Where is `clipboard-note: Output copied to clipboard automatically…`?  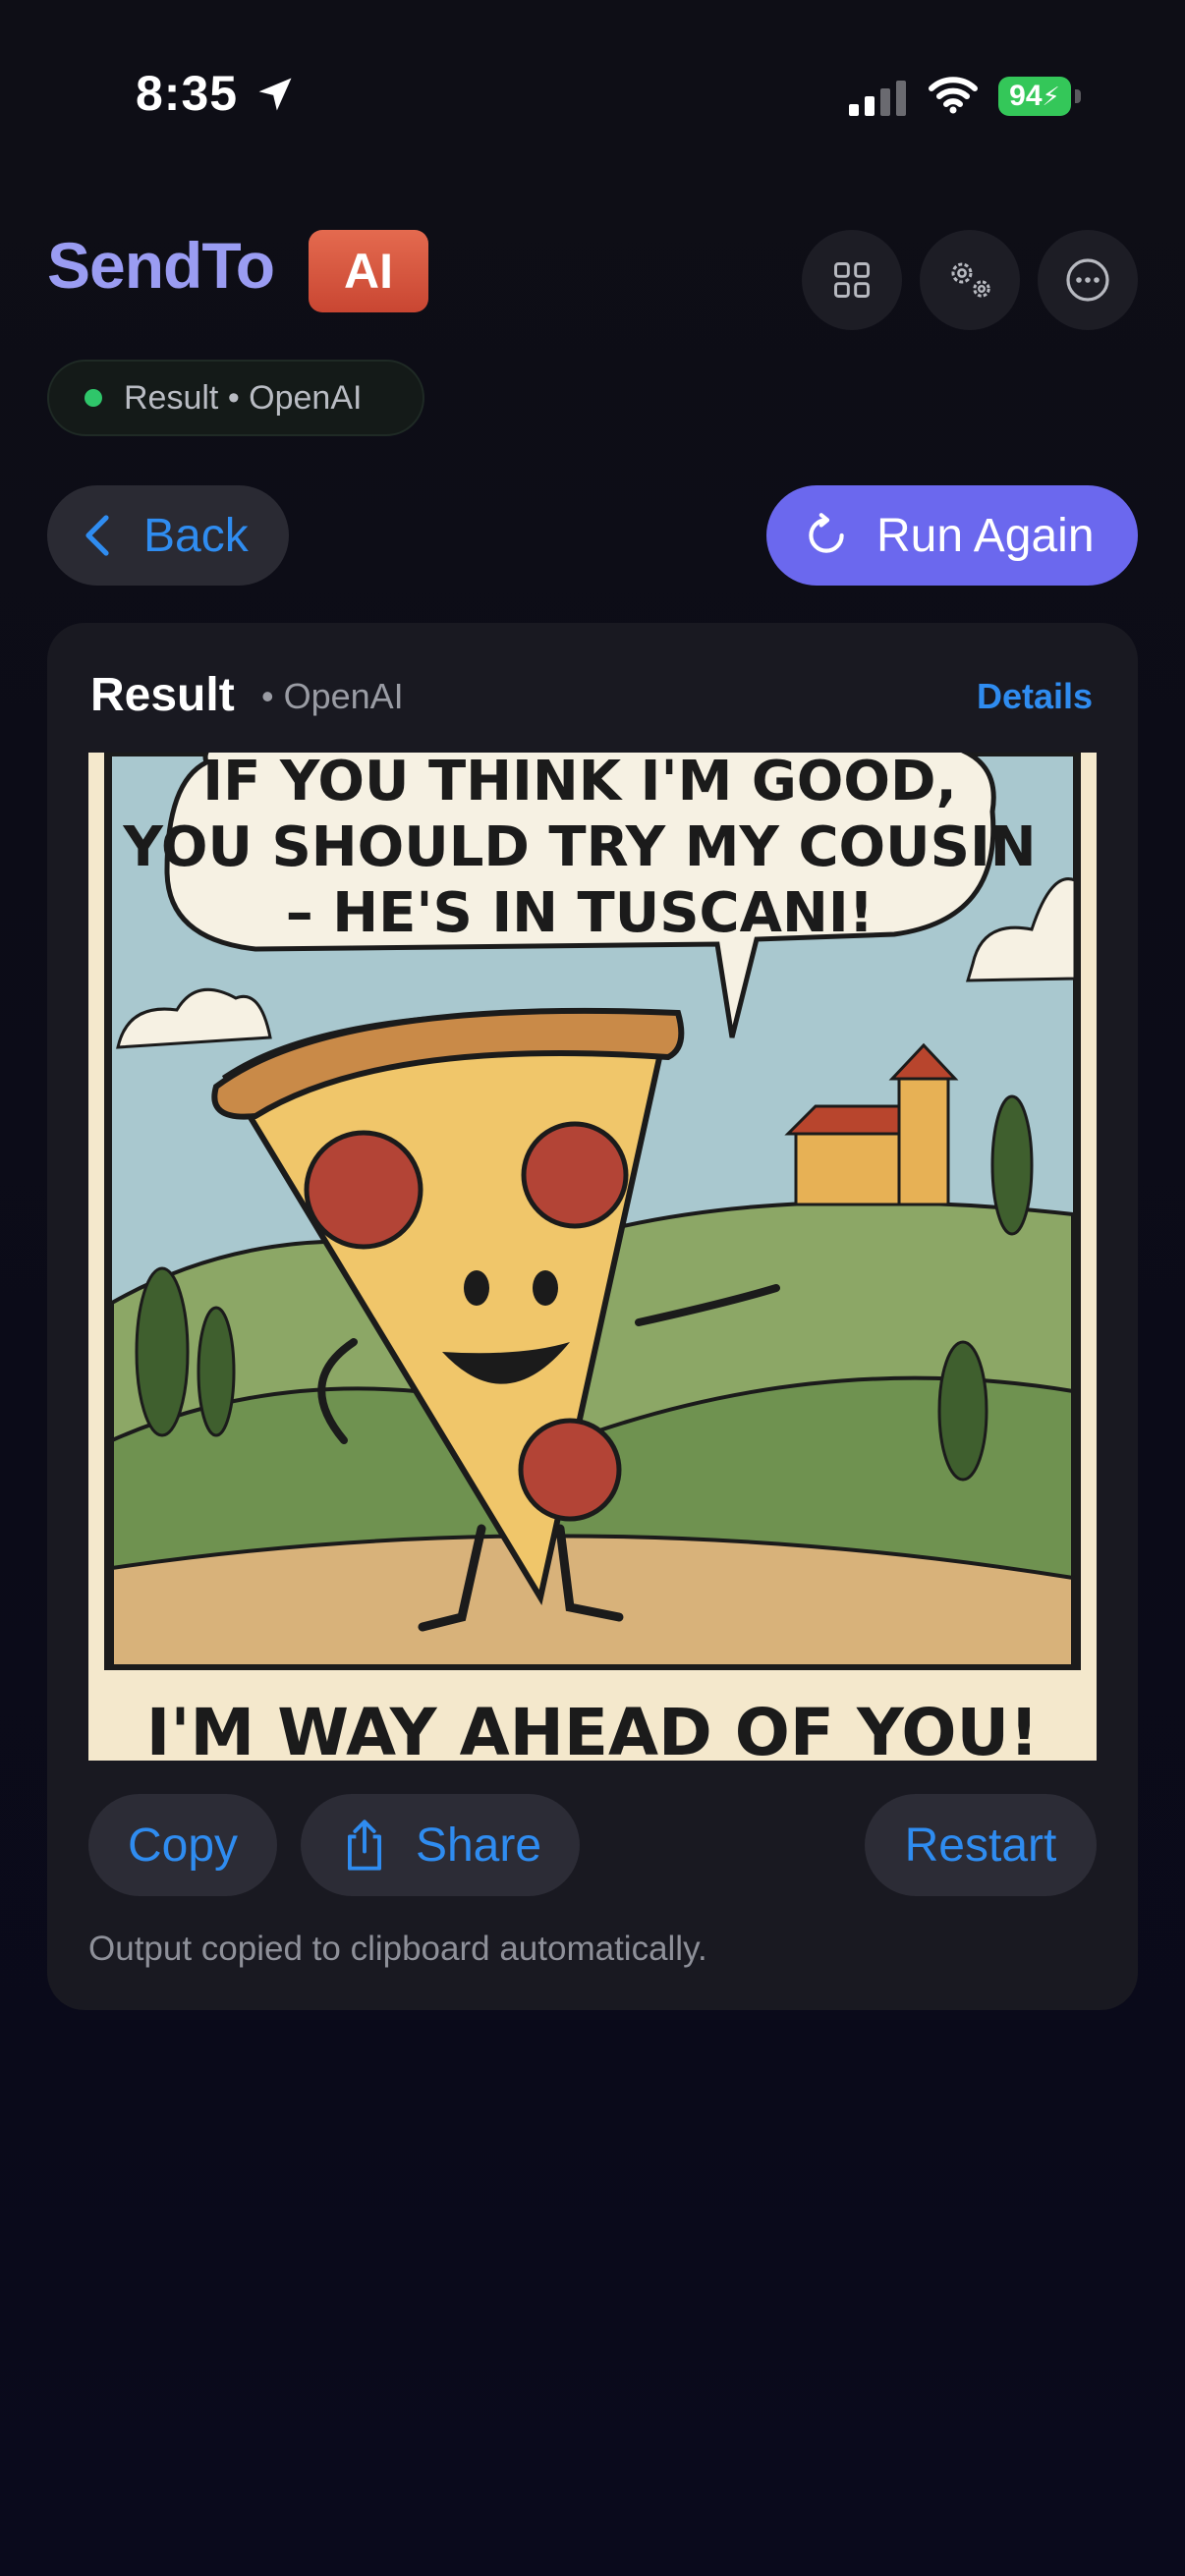
clipboard-note: Output copied to clipboard automatically… is located at coordinates (398, 1949).